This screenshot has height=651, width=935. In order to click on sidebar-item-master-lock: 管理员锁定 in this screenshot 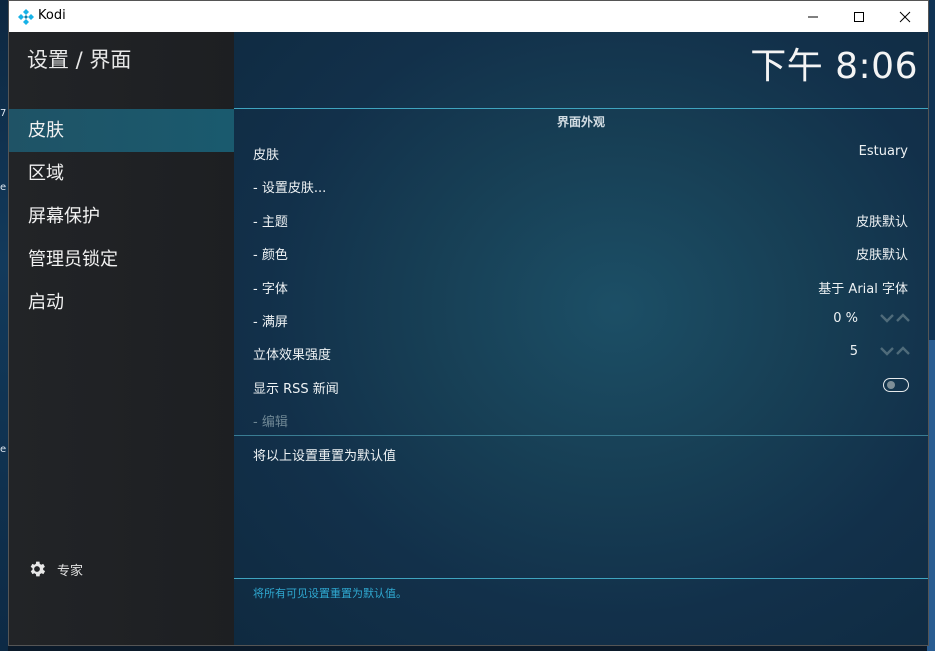, I will do `click(121, 259)`.